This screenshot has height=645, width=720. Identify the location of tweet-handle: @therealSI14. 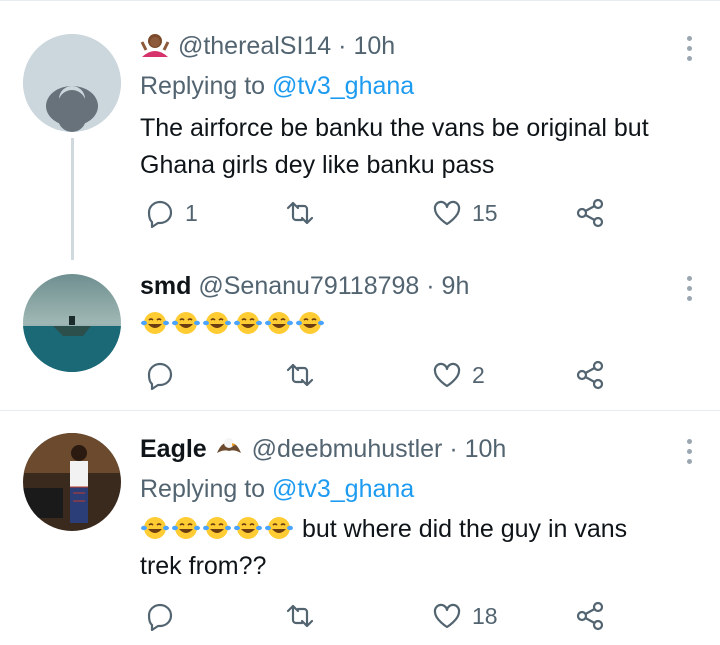
(254, 46).